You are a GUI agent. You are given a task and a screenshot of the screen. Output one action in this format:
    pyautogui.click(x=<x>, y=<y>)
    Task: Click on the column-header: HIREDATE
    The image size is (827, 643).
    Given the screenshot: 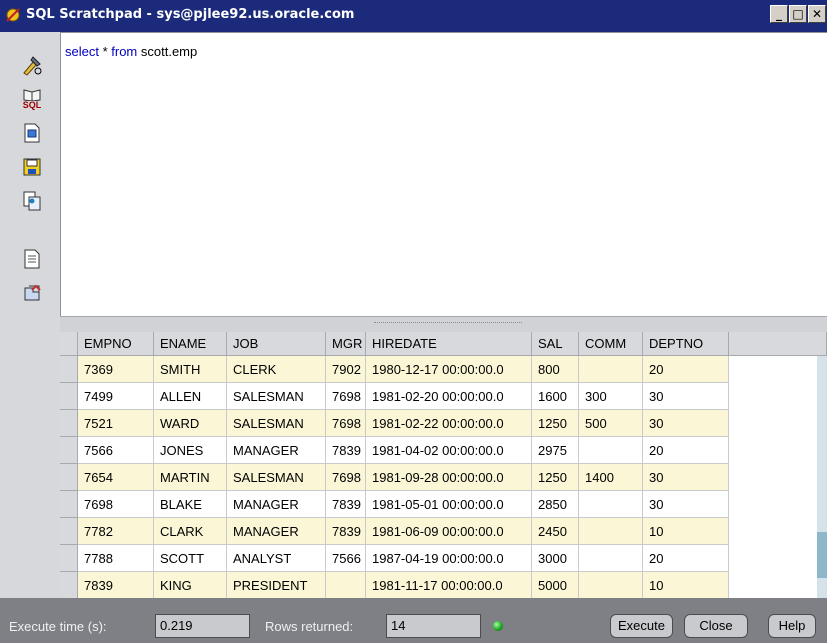 What is the action you would take?
    pyautogui.click(x=449, y=344)
    